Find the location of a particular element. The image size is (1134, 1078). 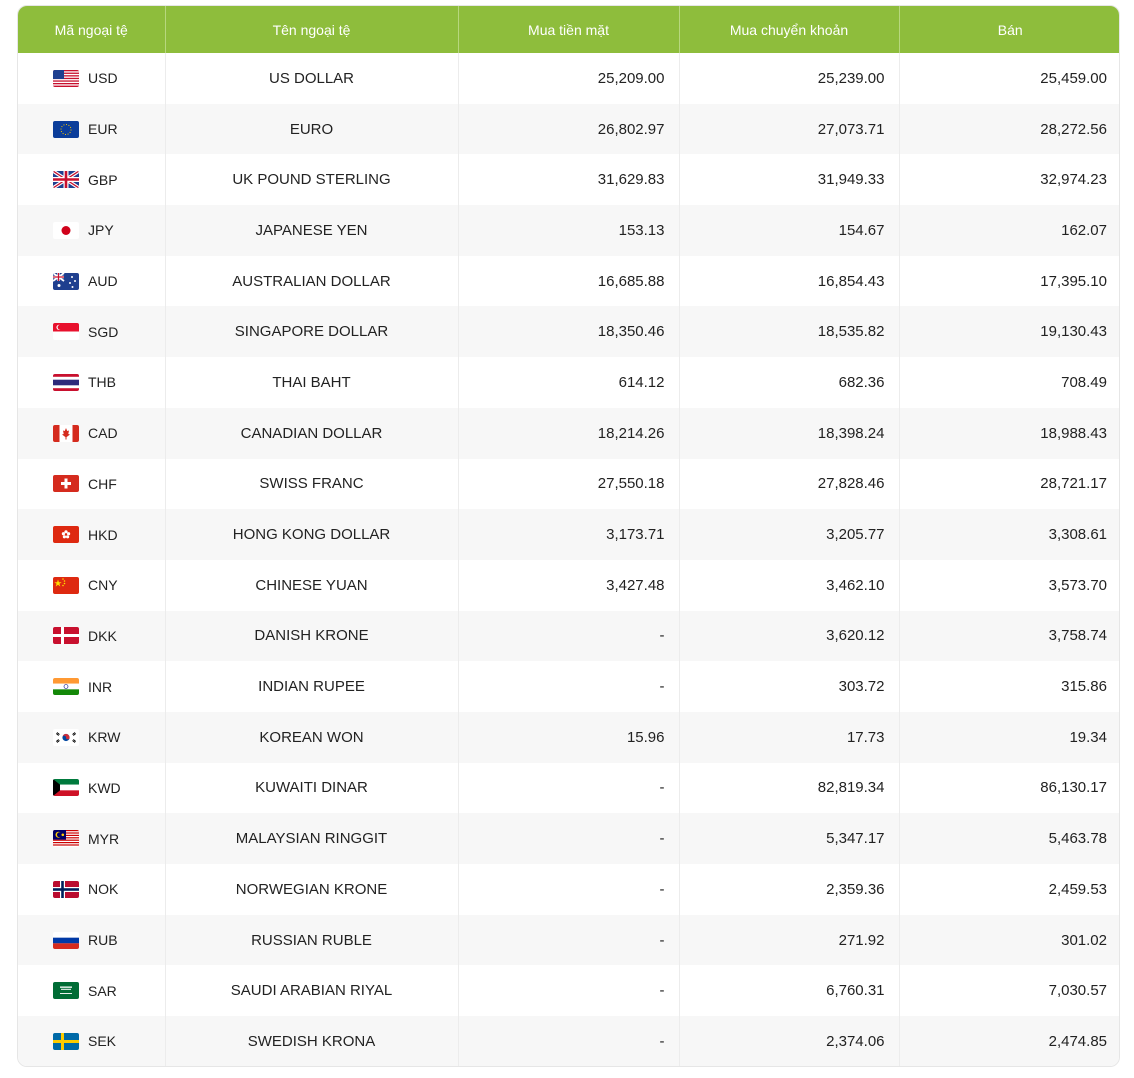

table-row: KWD KUWAITI DINAR -82,819.34 86,130.17 is located at coordinates (568, 788).